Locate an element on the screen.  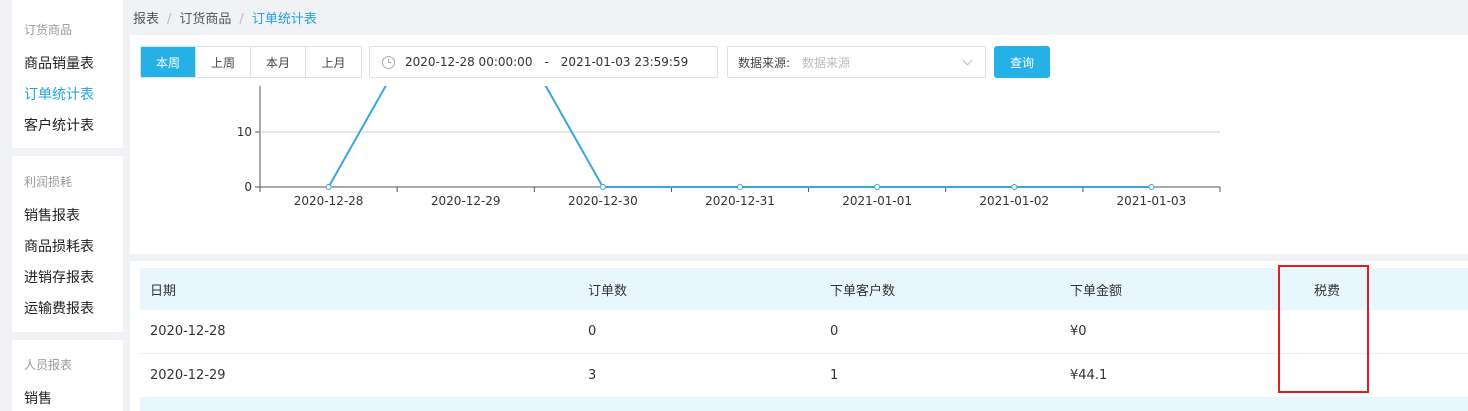
column-header-amount: 下单金额 is located at coordinates (1096, 291).